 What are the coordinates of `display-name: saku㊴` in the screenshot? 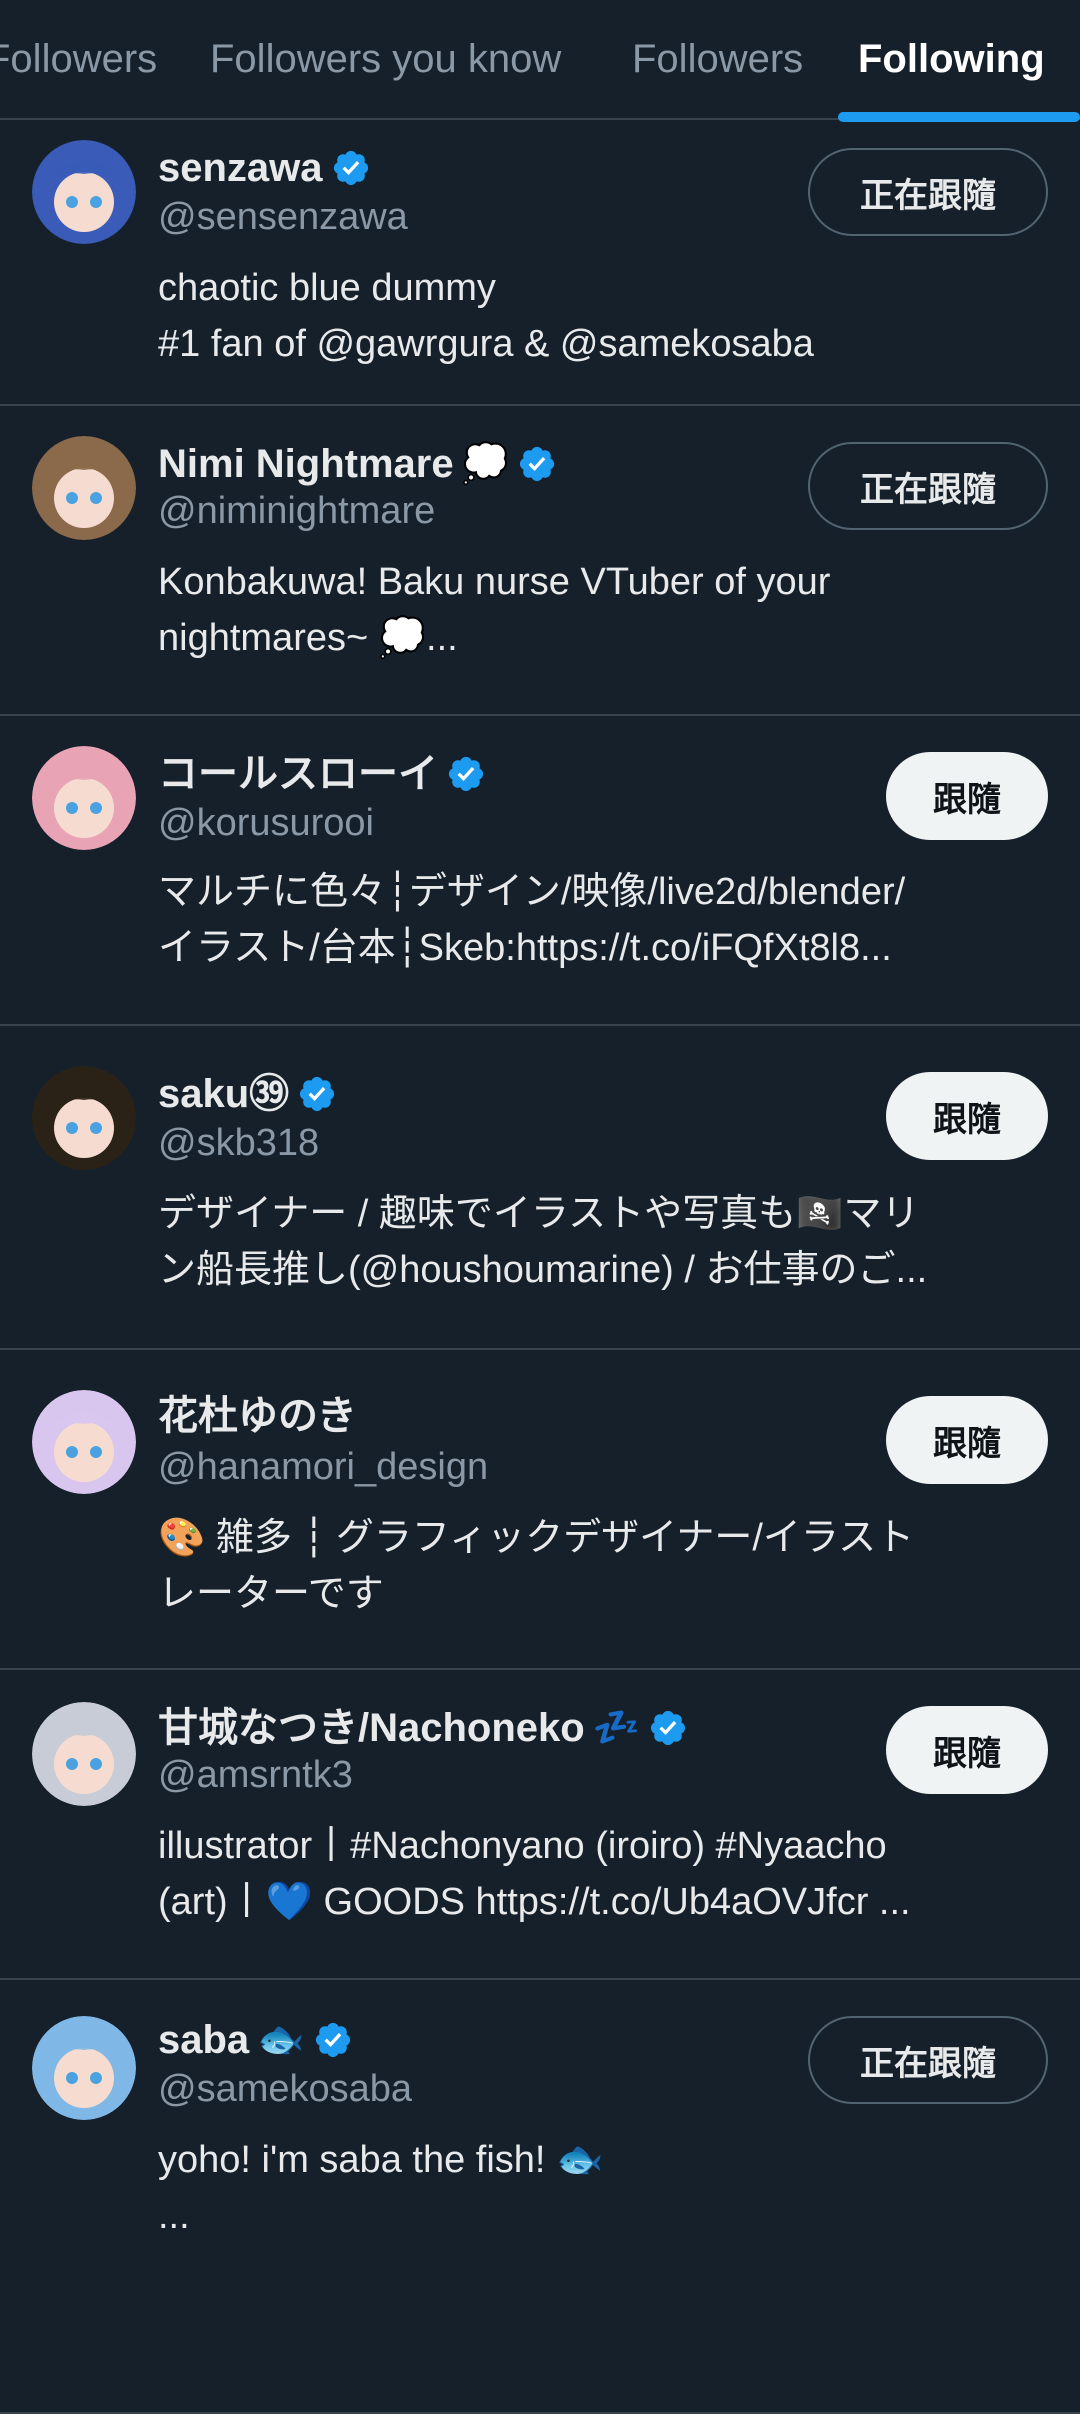 It's located at (247, 1094).